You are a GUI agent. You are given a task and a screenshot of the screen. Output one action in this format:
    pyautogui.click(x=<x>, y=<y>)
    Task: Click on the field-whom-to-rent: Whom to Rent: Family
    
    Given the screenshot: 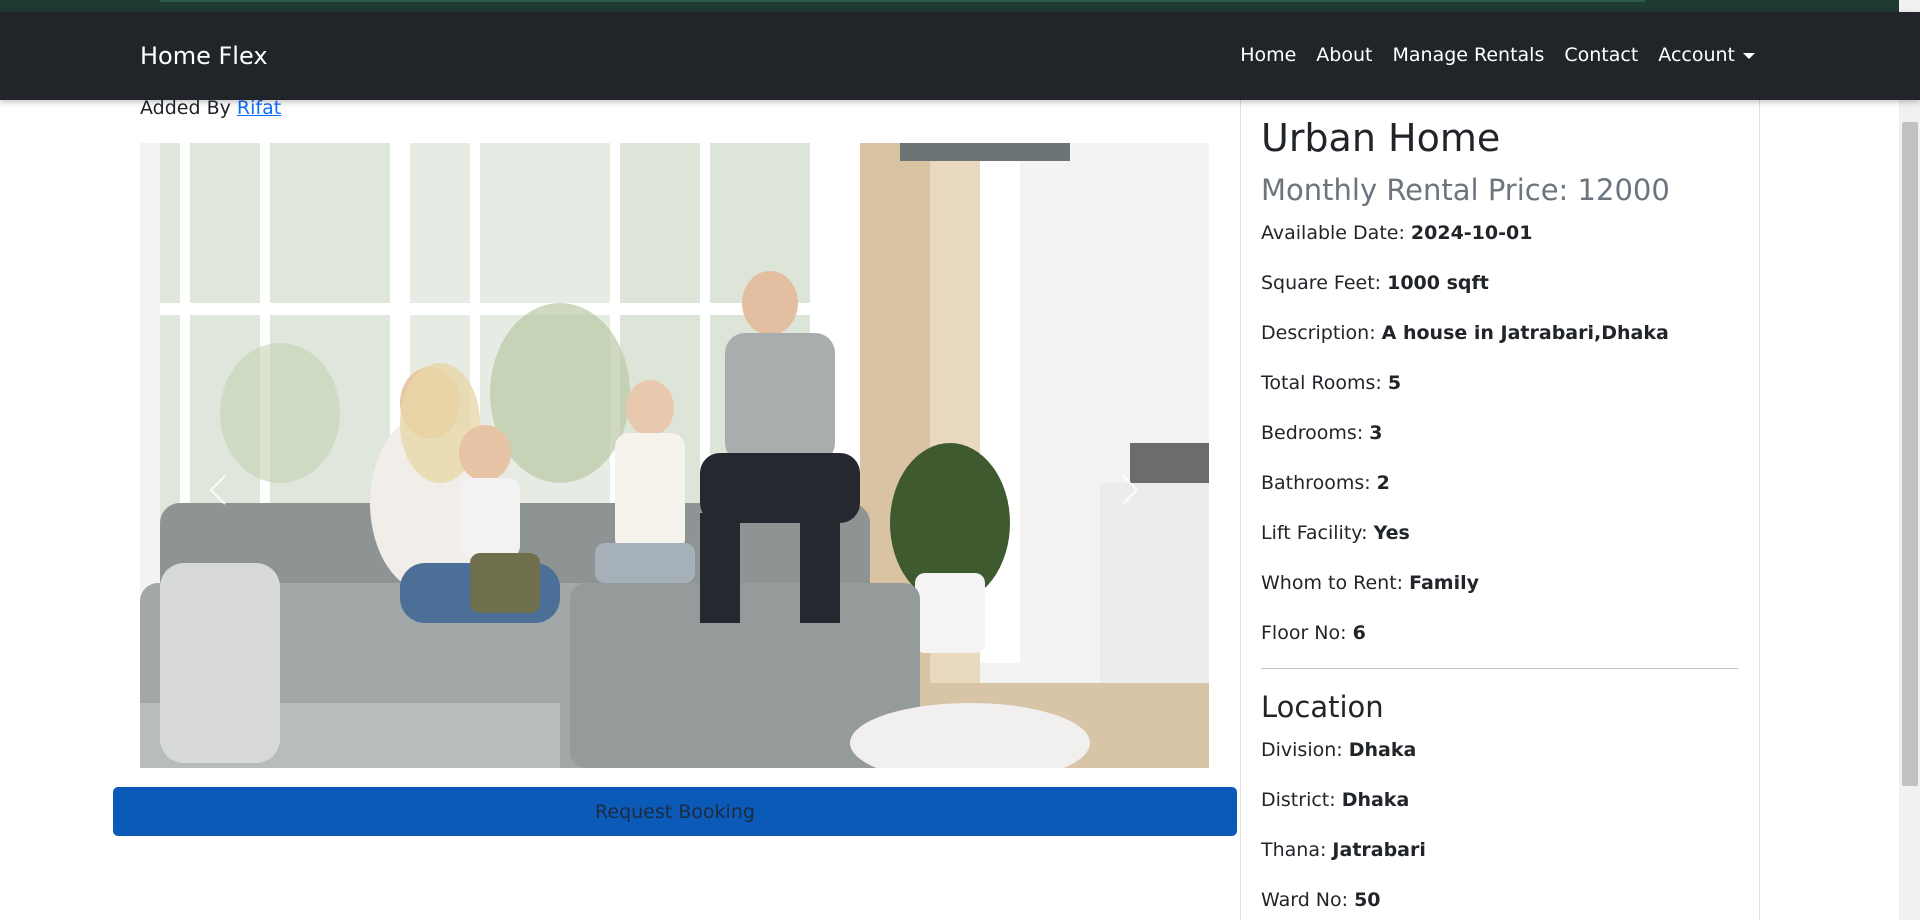 What is the action you would take?
    pyautogui.click(x=1370, y=583)
    